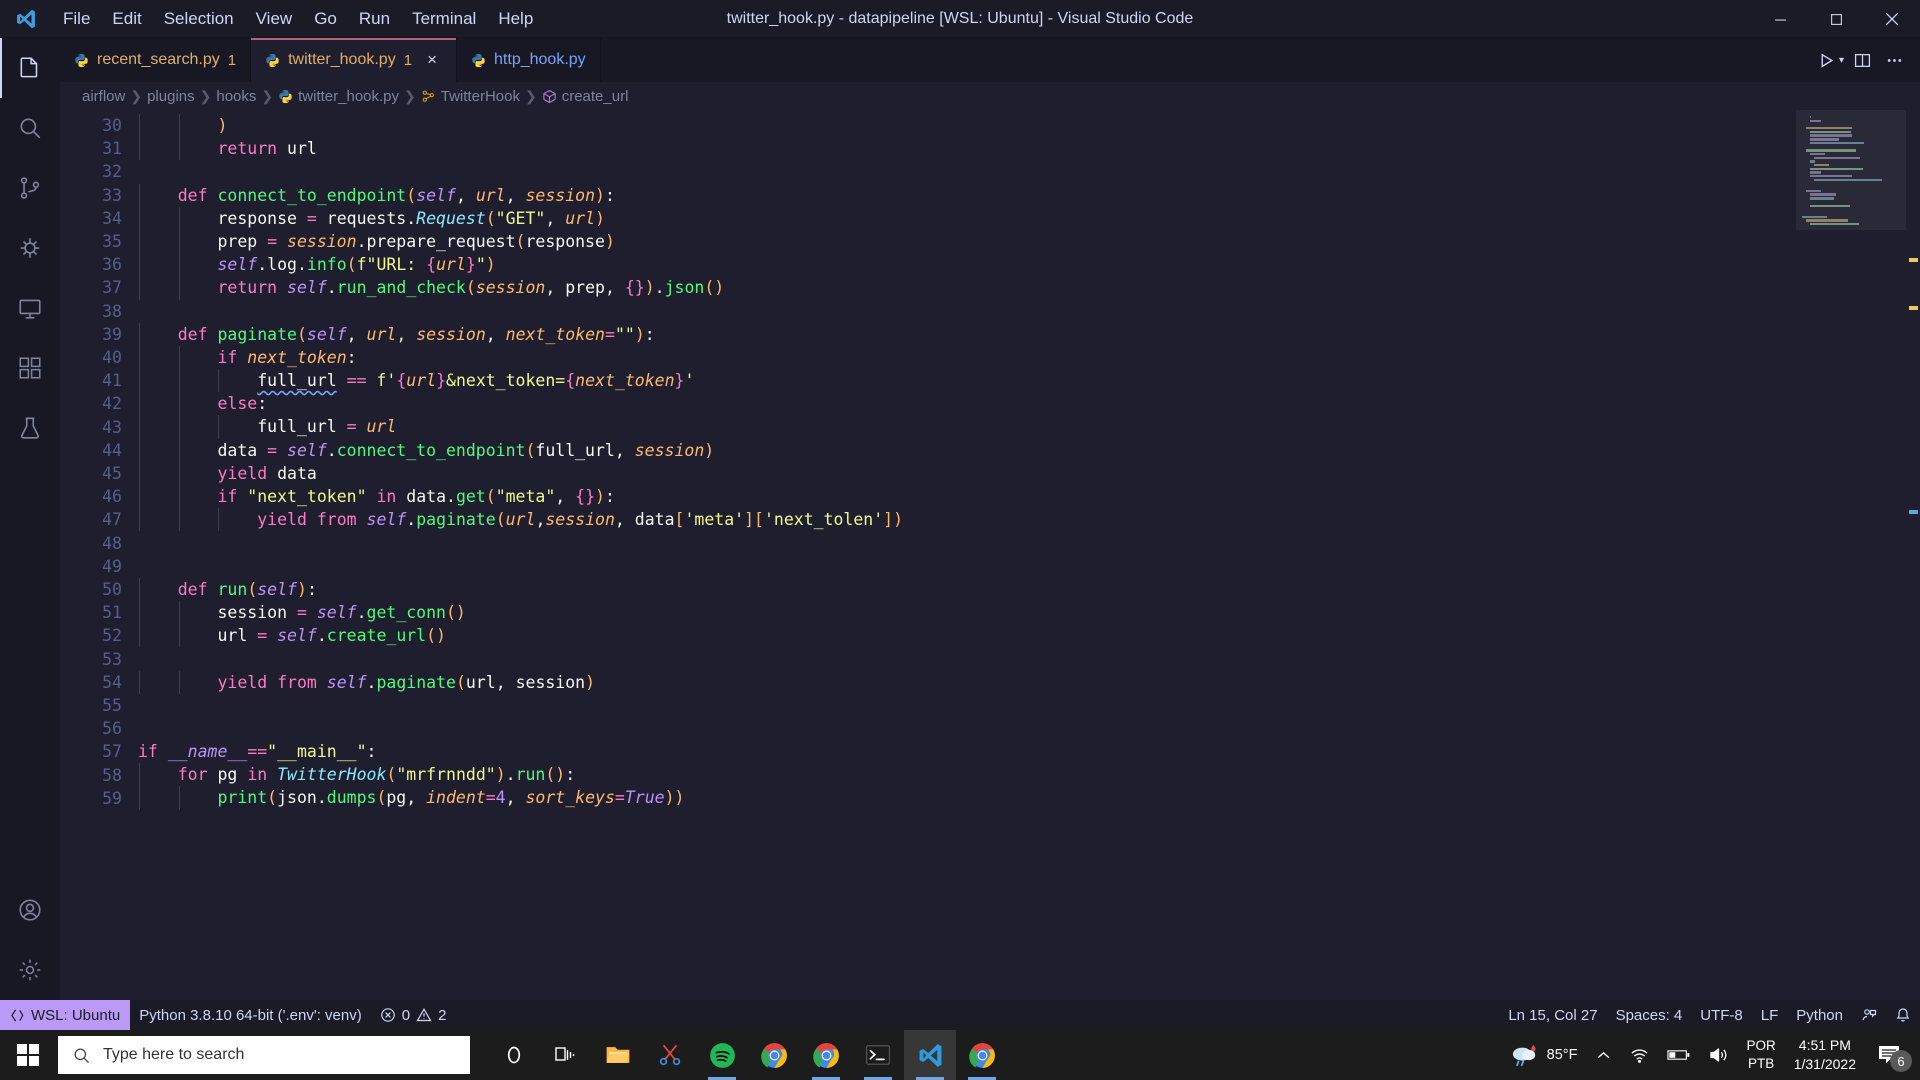 This screenshot has height=1080, width=1920. I want to click on play-icon, so click(1827, 60).